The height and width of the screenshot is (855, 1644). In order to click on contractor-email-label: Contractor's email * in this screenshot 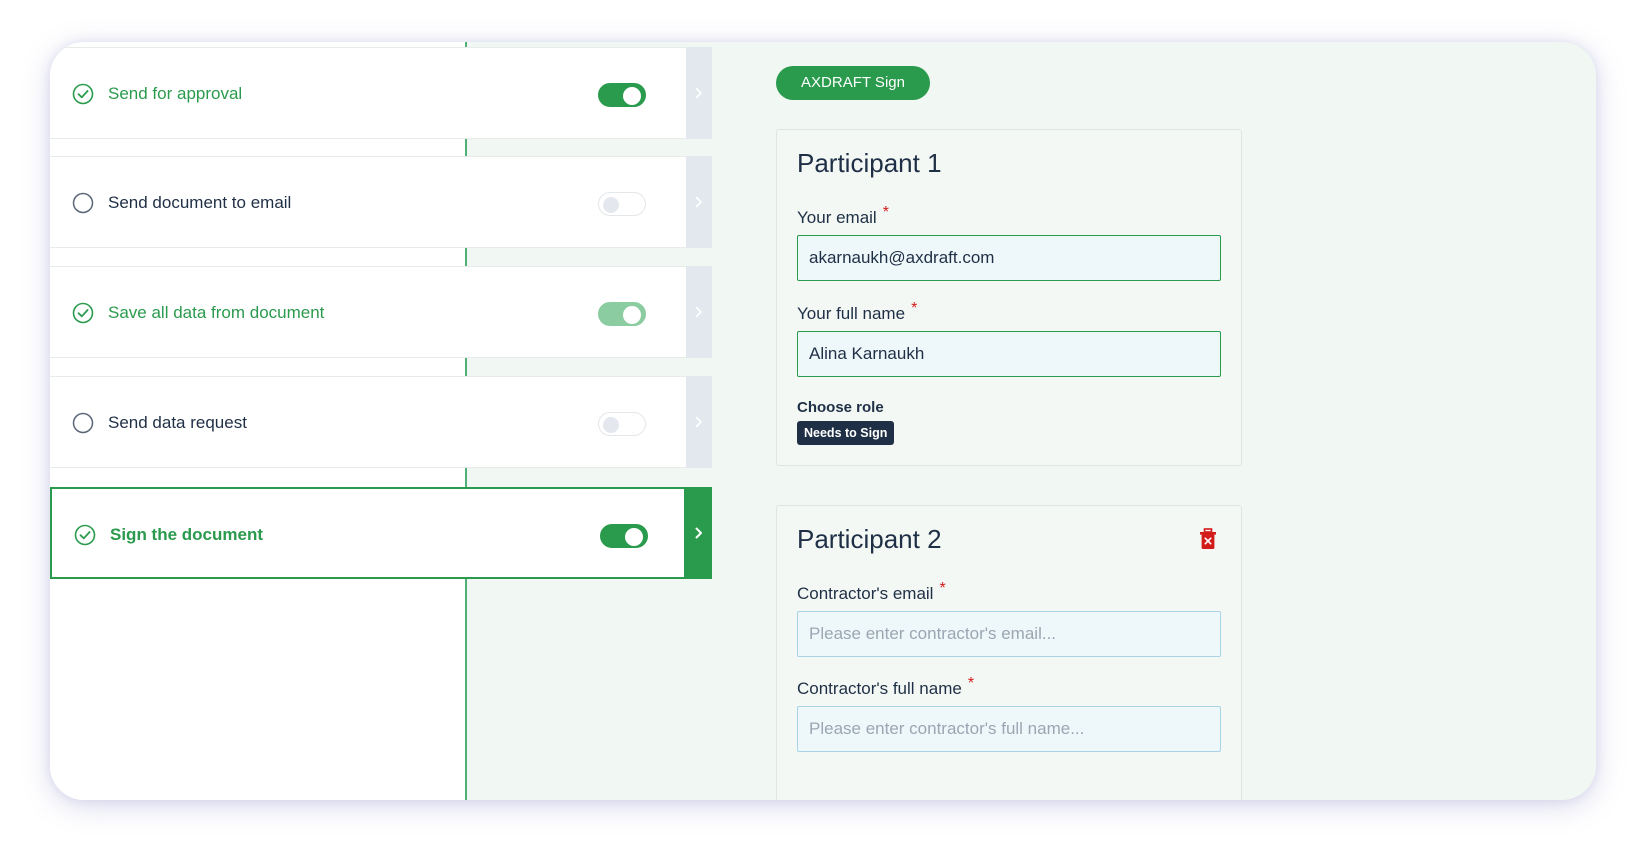, I will do `click(871, 592)`.